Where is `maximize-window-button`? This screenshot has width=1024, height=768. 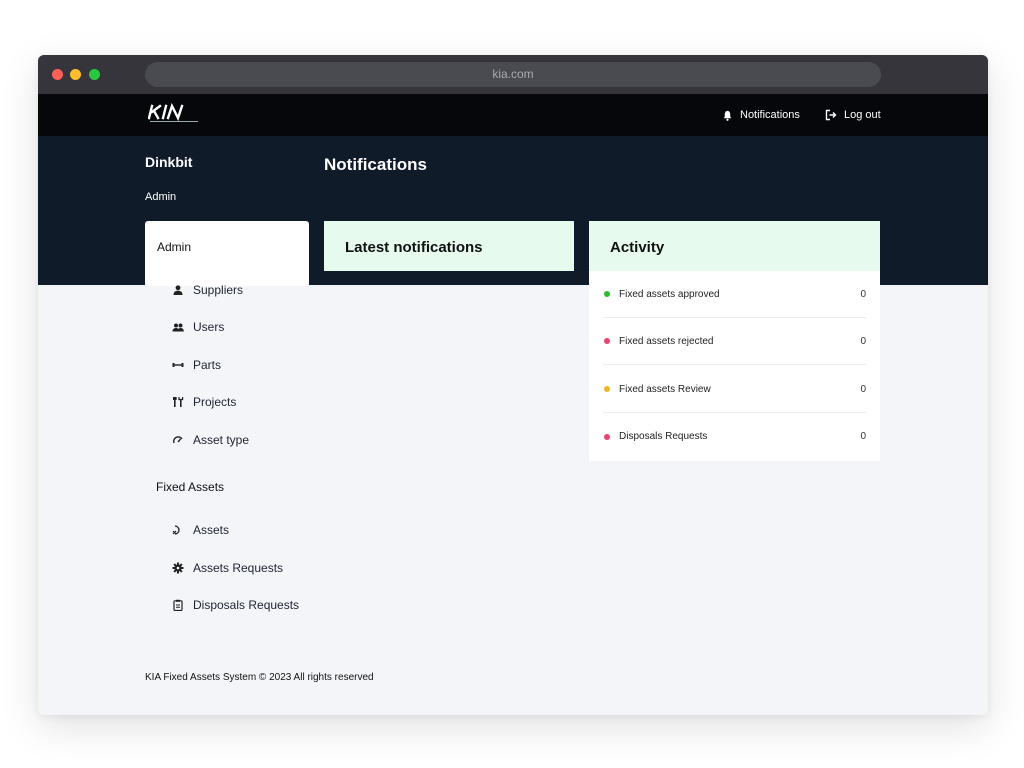 maximize-window-button is located at coordinates (94, 74).